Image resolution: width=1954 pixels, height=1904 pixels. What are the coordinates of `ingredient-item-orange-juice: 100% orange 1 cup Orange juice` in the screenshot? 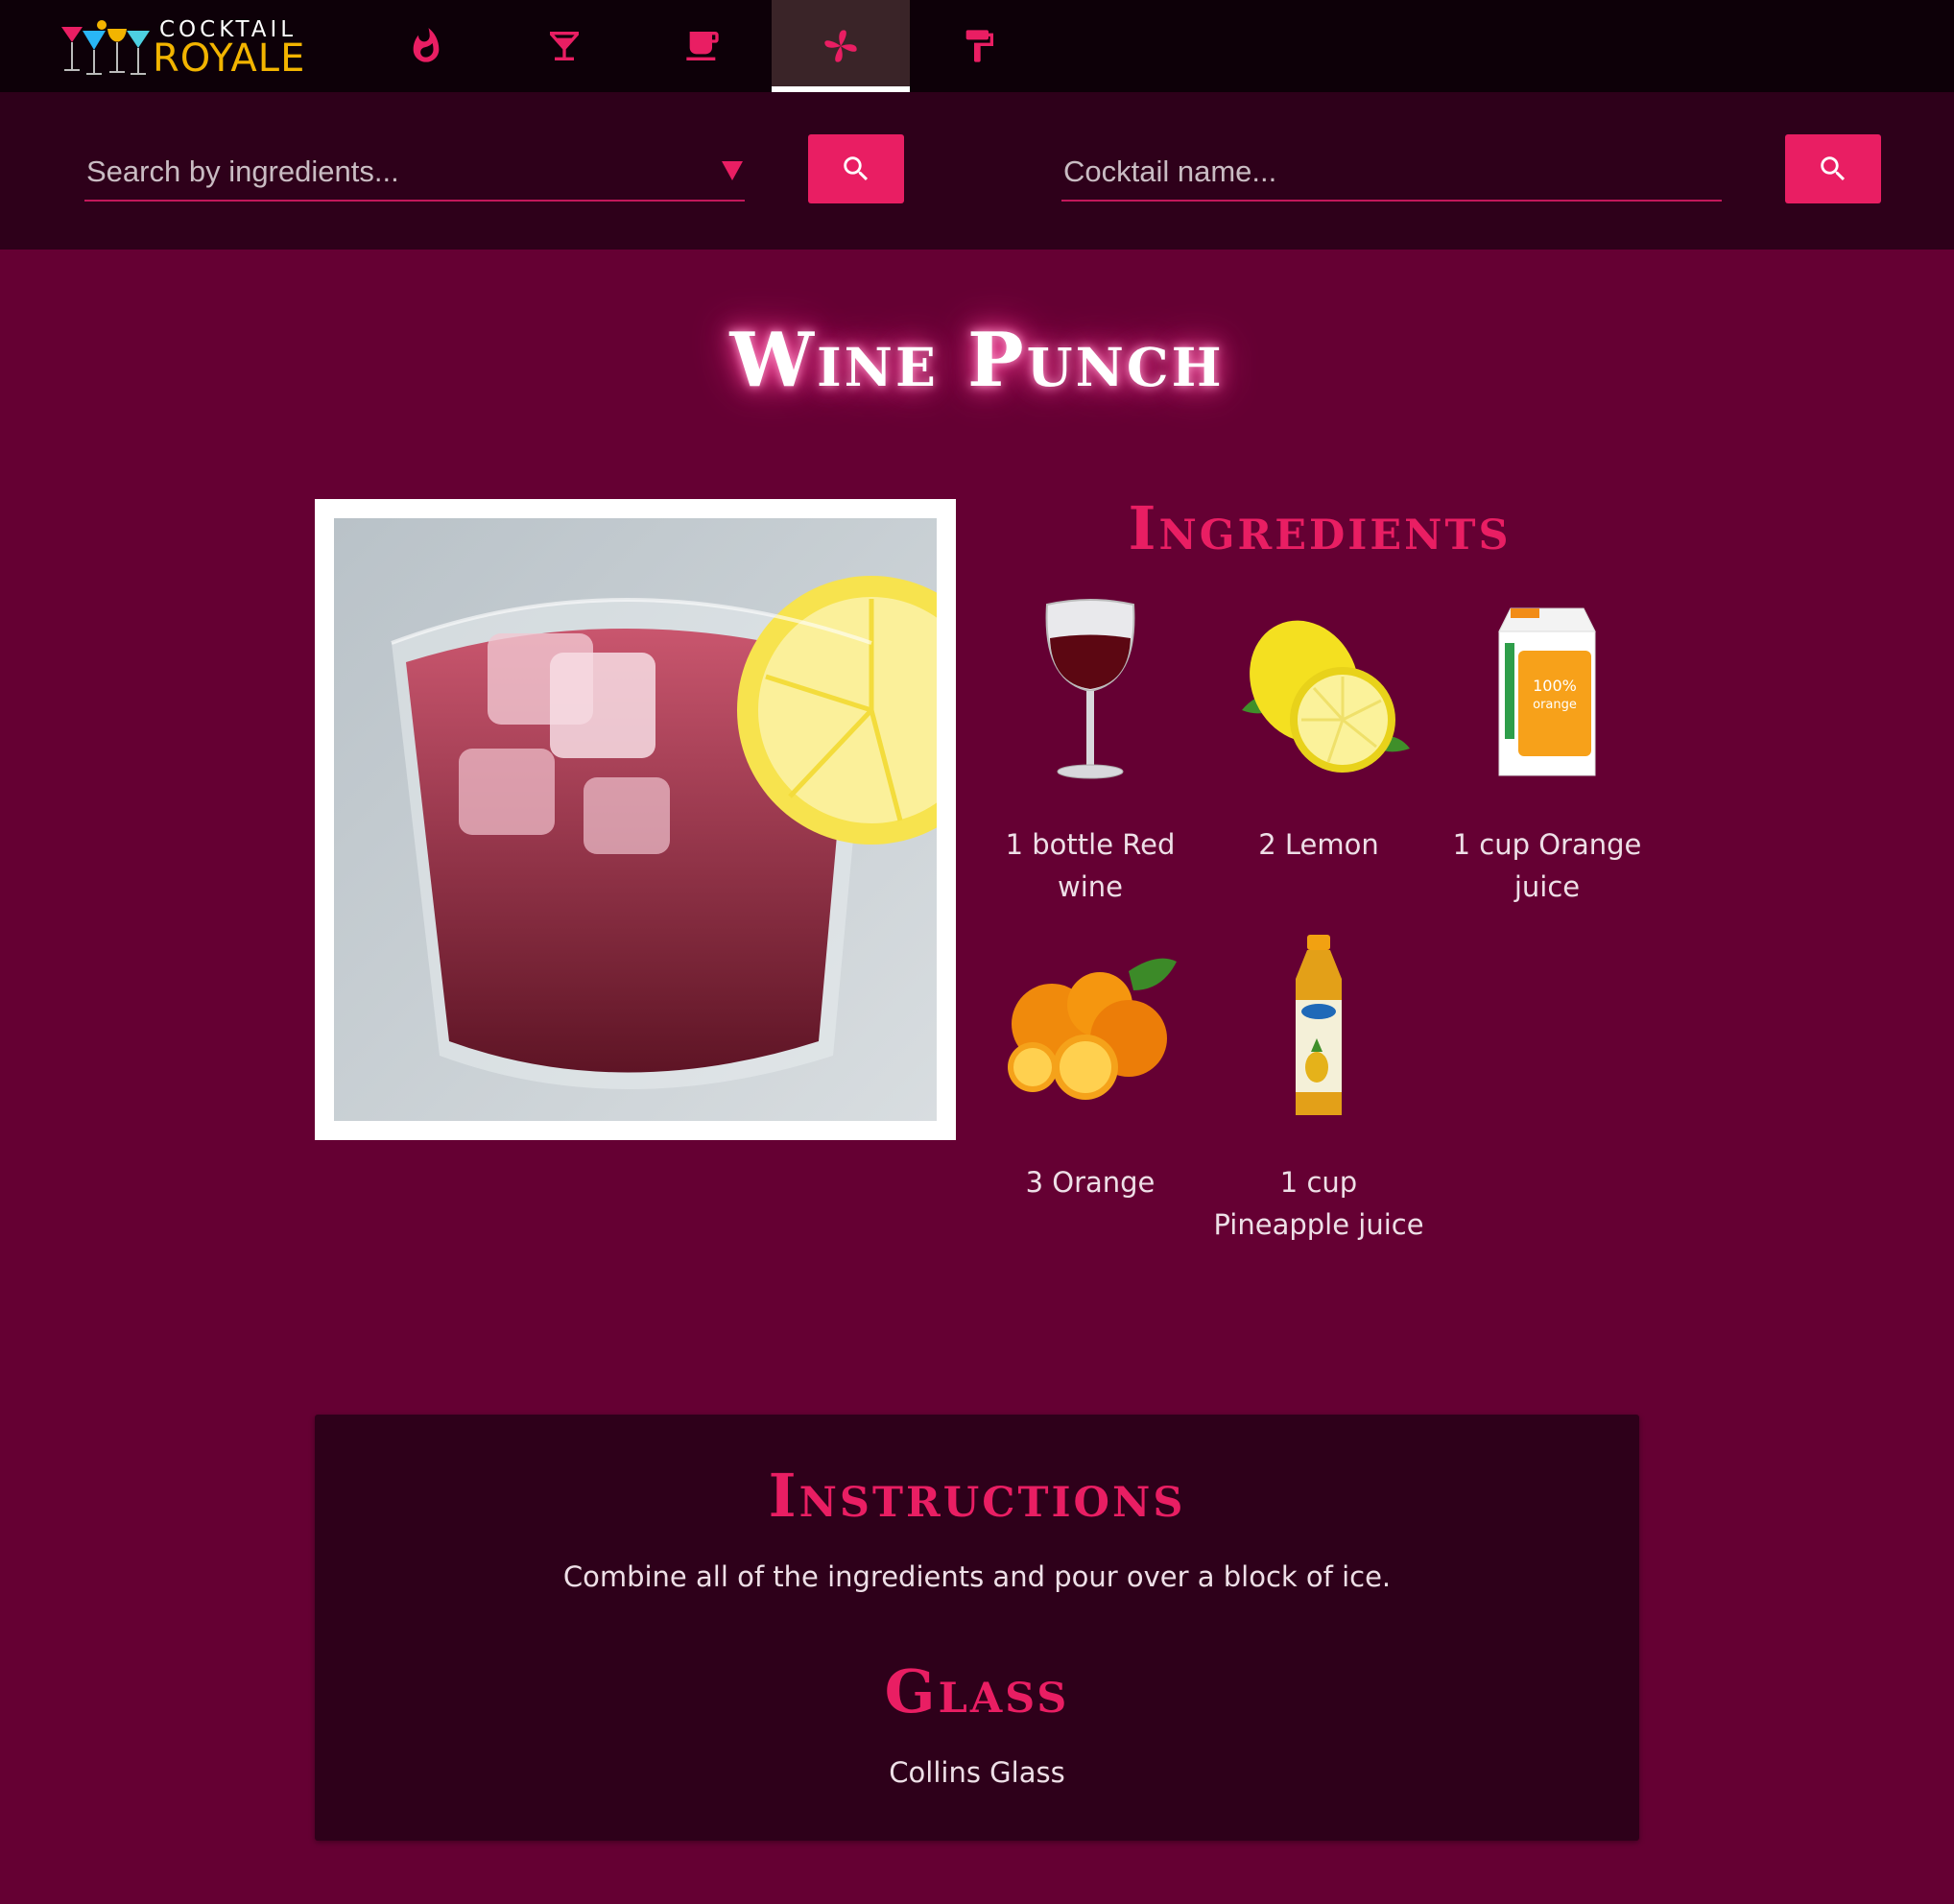 It's located at (1547, 752).